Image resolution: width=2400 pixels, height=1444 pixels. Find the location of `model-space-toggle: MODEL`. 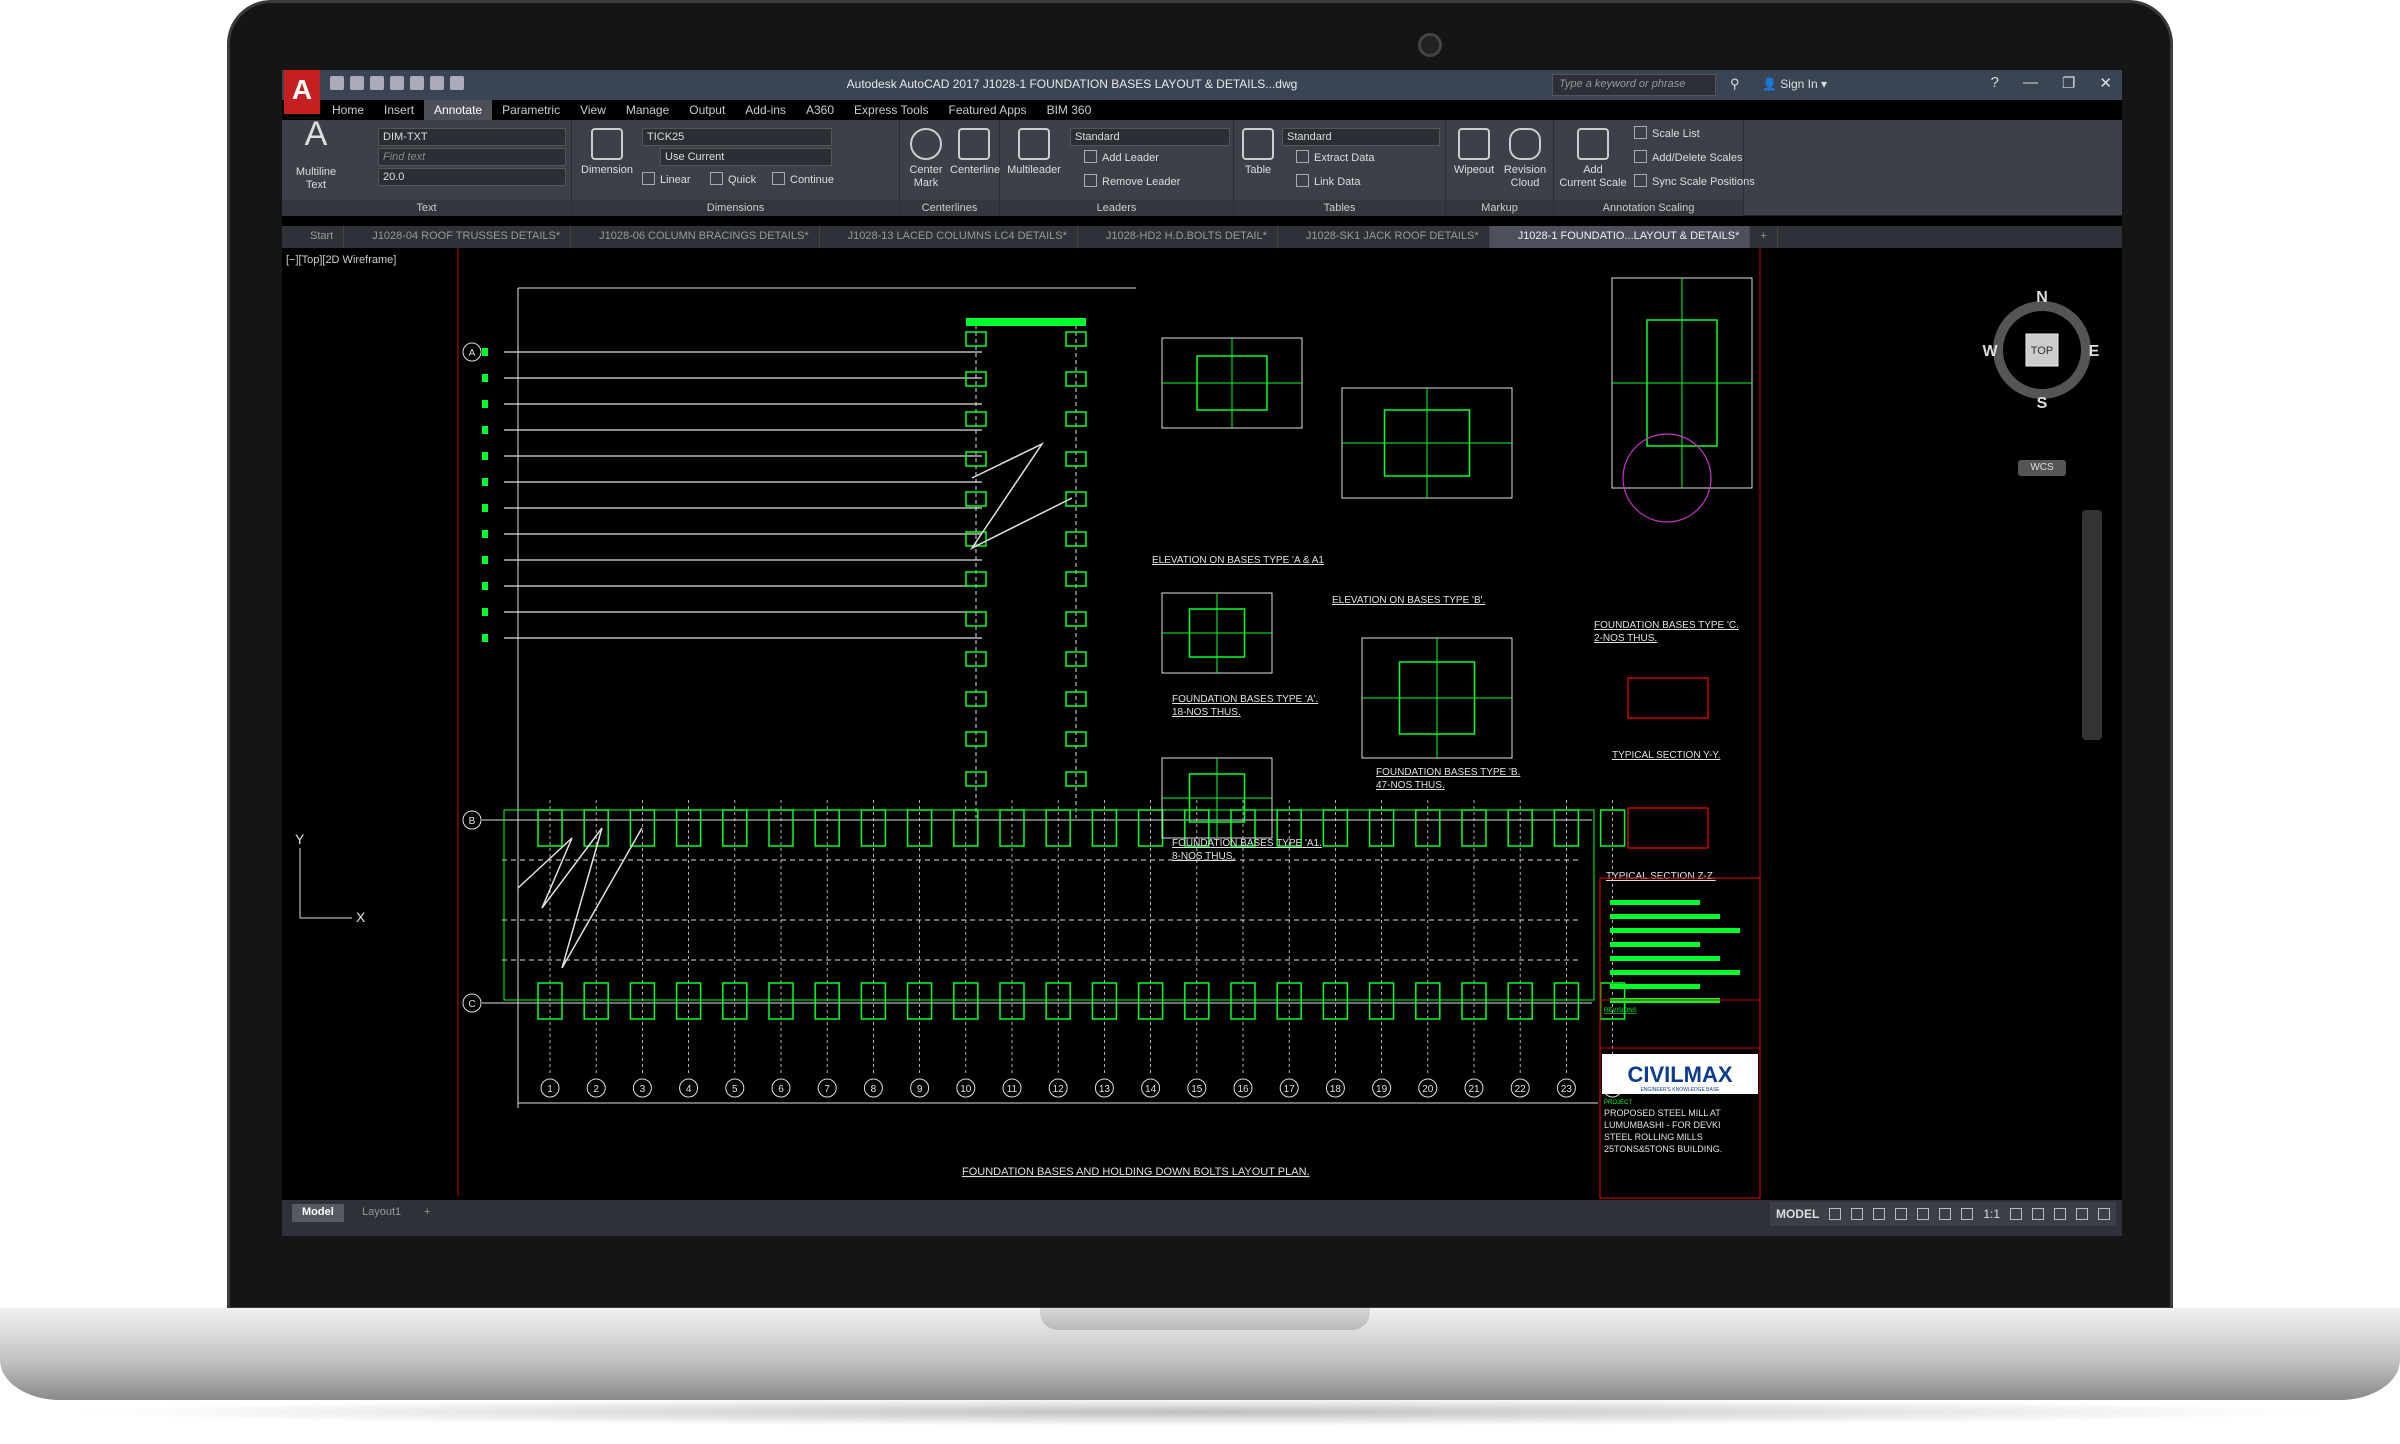

model-space-toggle: MODEL is located at coordinates (1797, 1214).